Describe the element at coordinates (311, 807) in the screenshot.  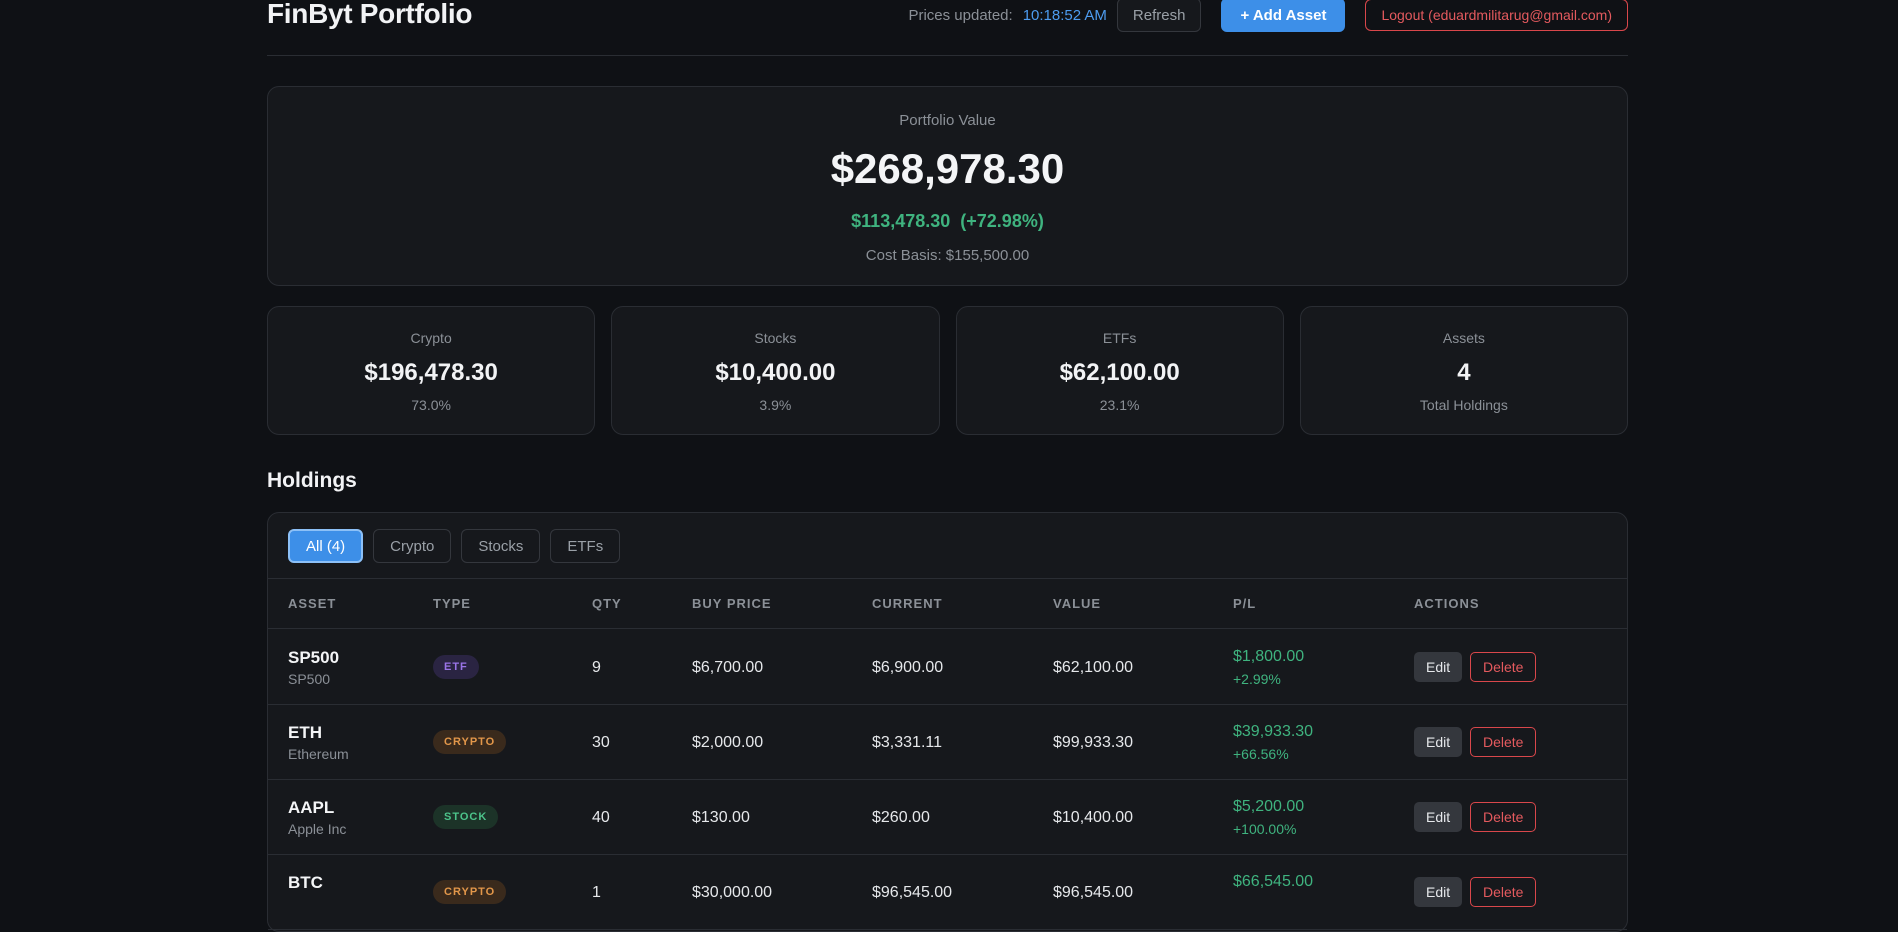
I see `asset-symbol: AAPL` at that location.